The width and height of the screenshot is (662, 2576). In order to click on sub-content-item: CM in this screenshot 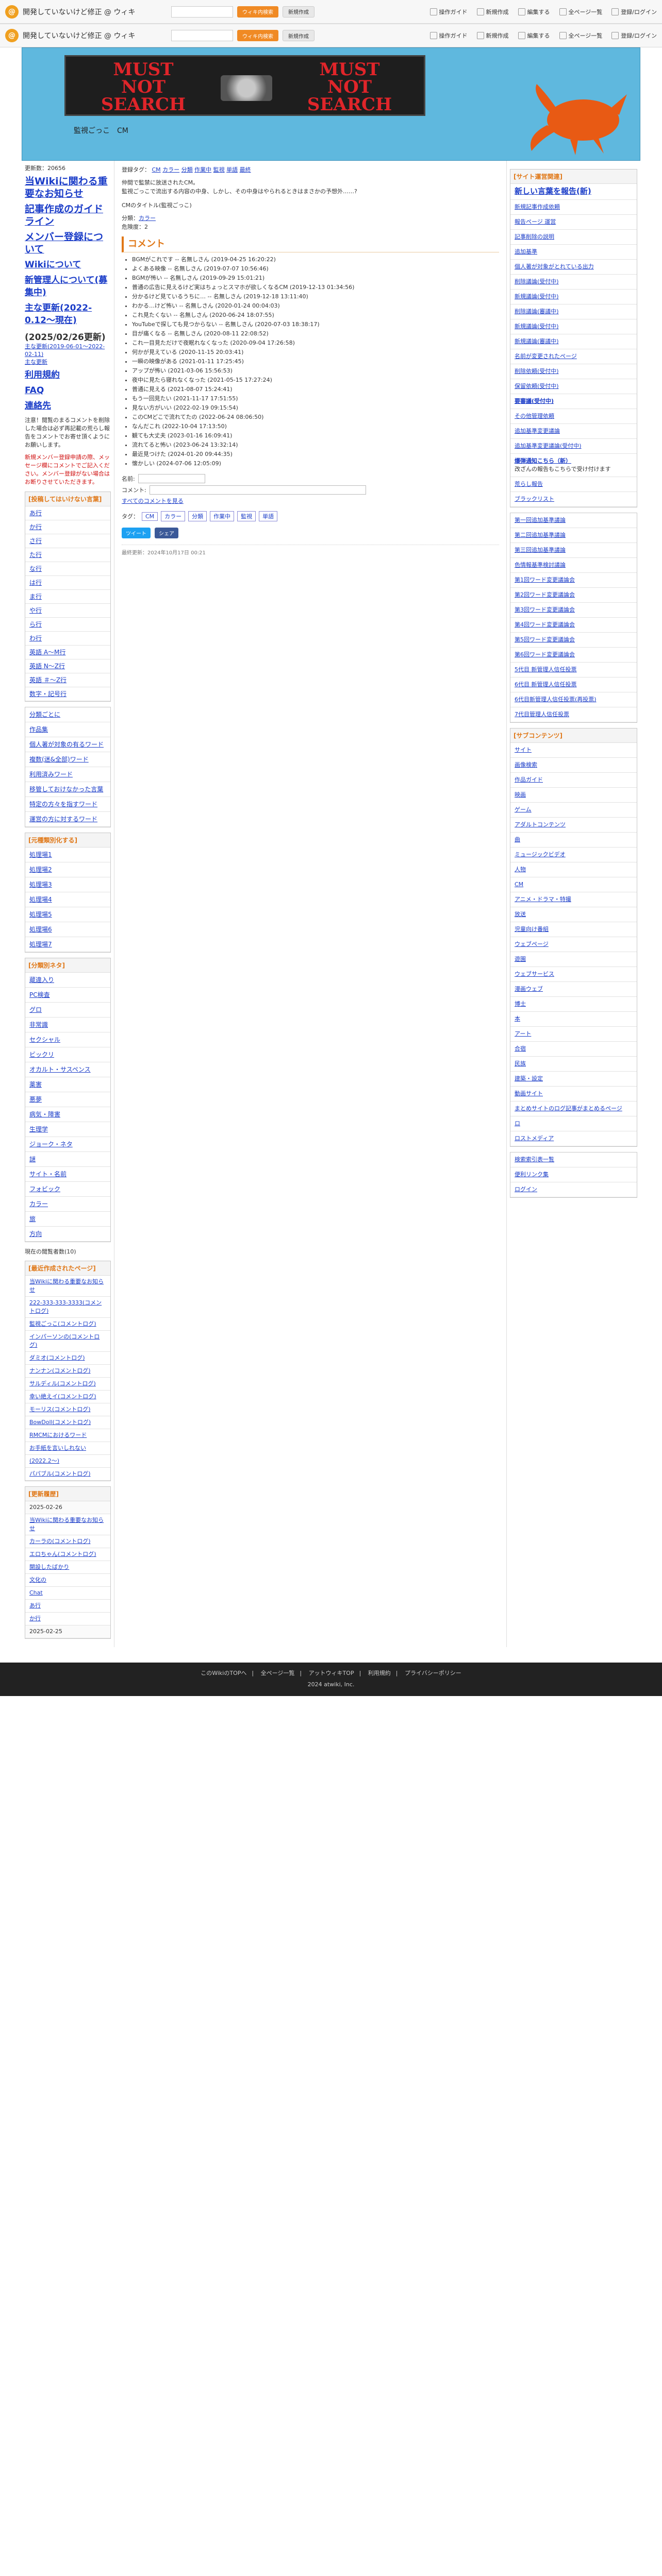, I will do `click(573, 884)`.